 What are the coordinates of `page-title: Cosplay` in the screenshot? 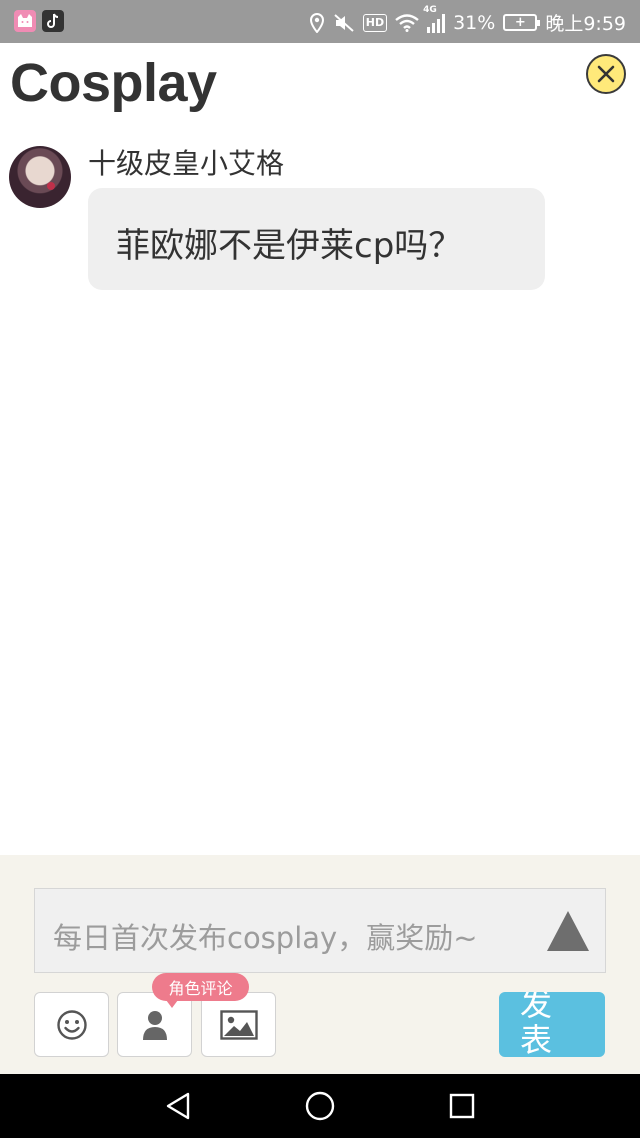 It's located at (113, 83).